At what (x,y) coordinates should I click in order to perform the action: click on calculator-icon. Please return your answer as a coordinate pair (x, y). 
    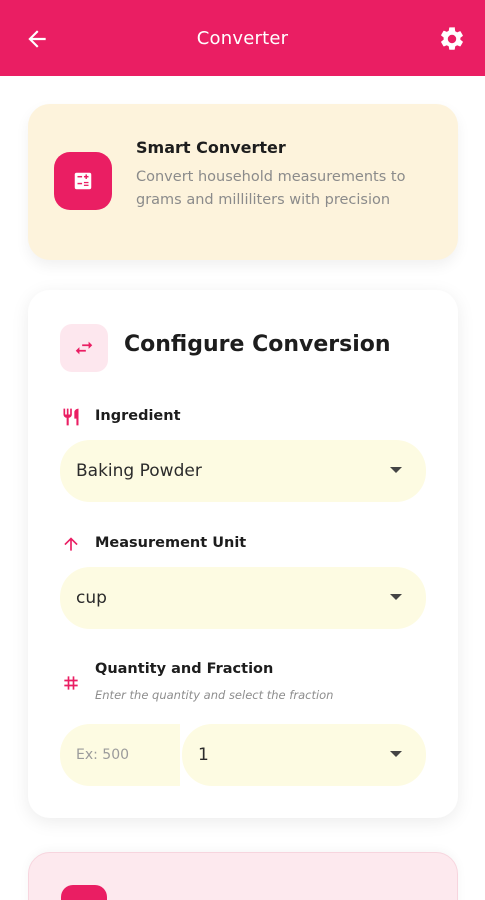
    Looking at the image, I should click on (83, 181).